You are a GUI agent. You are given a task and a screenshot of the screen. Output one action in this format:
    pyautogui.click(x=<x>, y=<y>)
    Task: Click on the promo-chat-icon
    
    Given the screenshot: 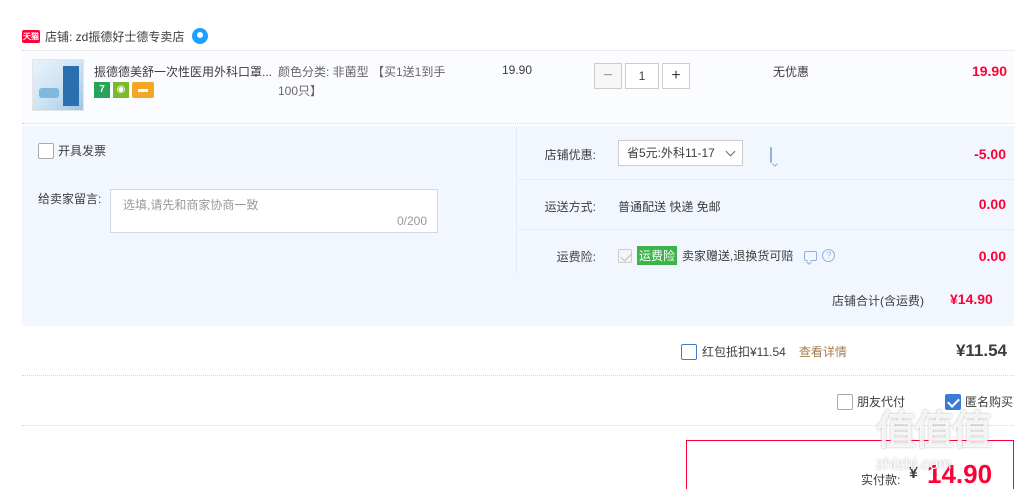 What is the action you would take?
    pyautogui.click(x=771, y=155)
    